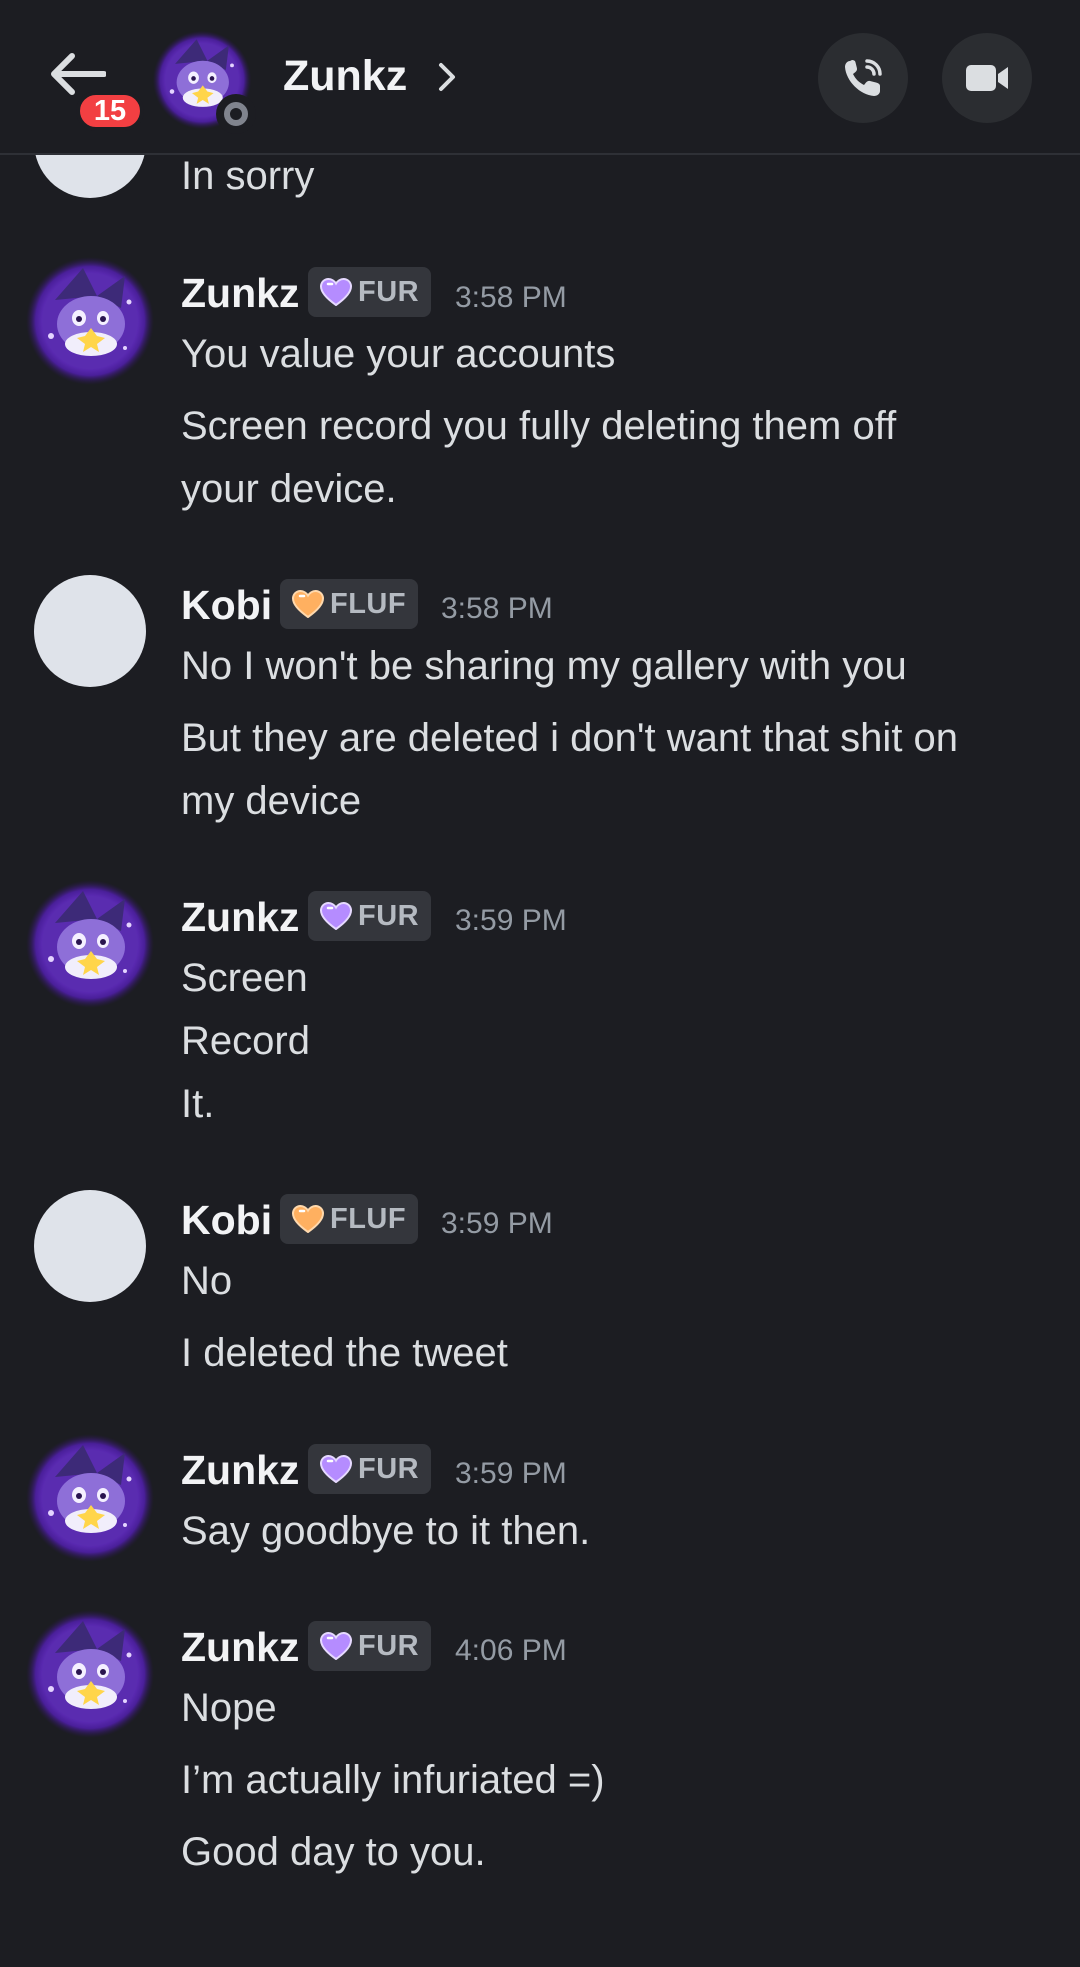 The image size is (1080, 1967). What do you see at coordinates (236, 114) in the screenshot?
I see `status-offline-icon` at bounding box center [236, 114].